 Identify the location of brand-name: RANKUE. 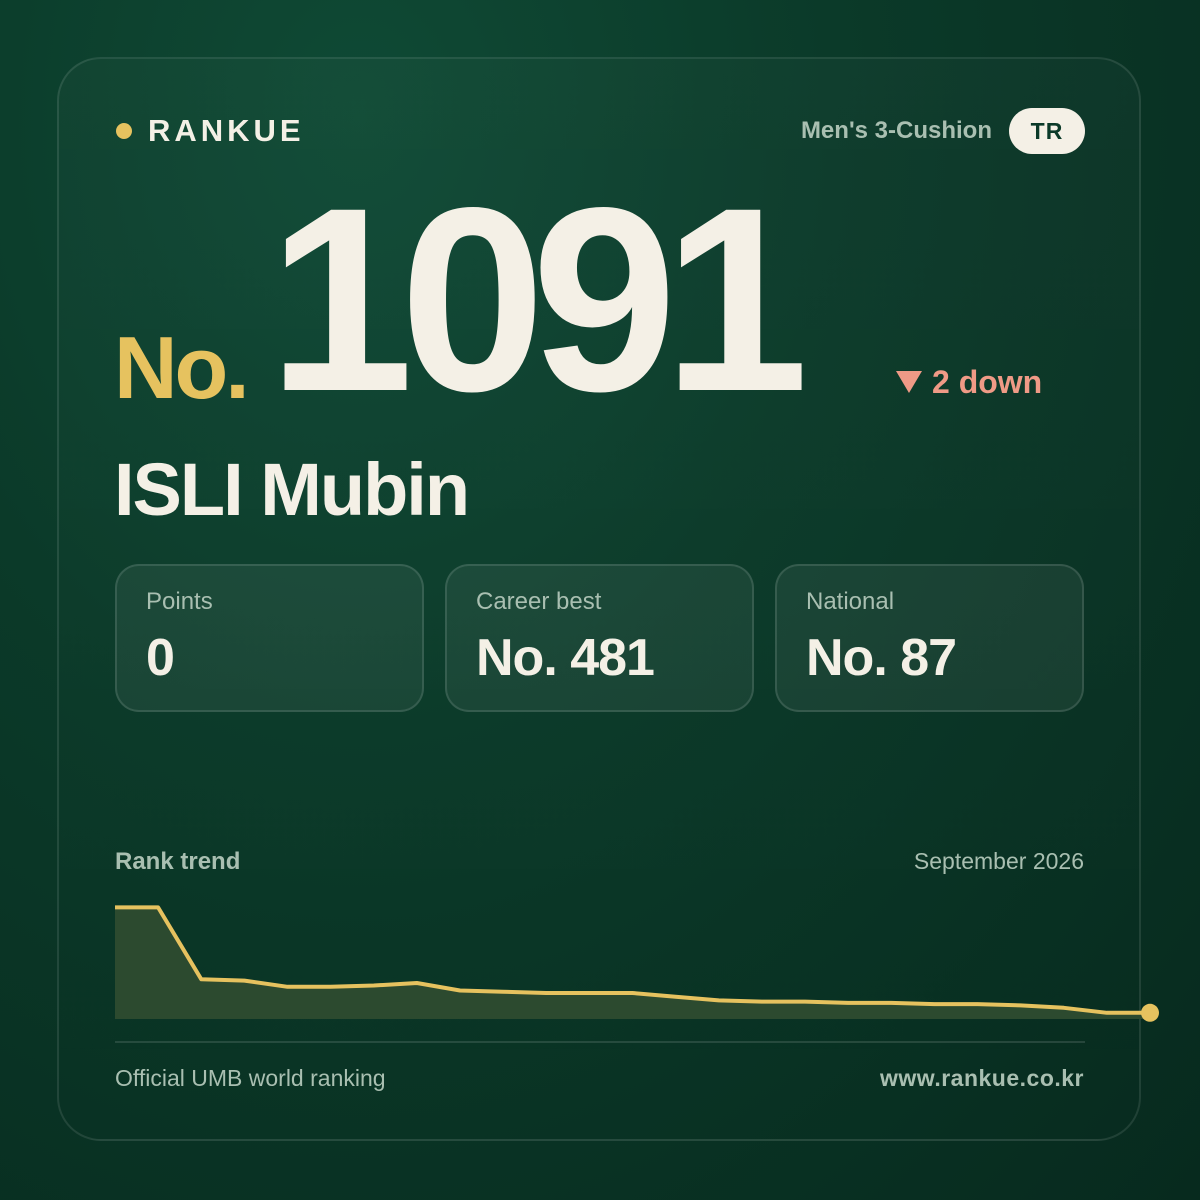
(226, 130).